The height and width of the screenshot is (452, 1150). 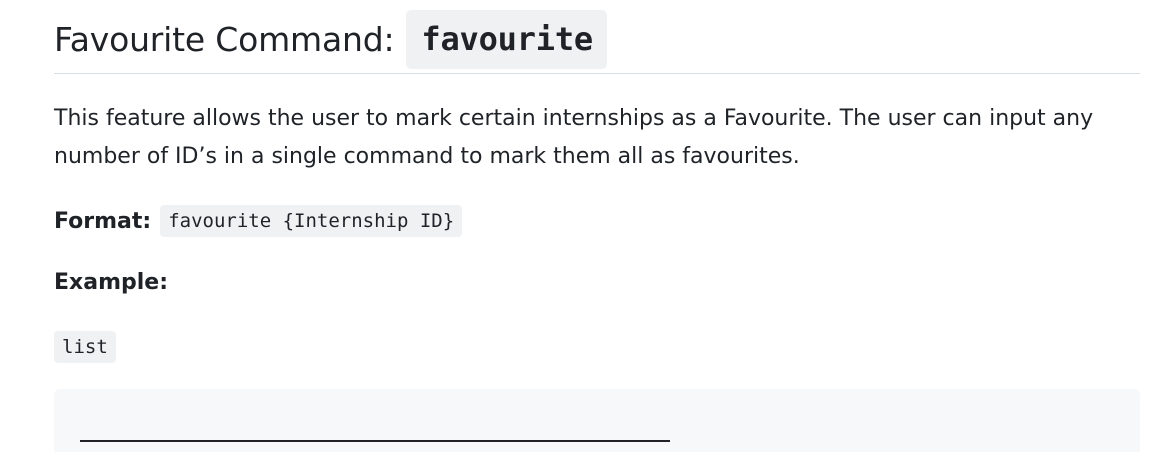 I want to click on heading-divider, so click(x=597, y=73).